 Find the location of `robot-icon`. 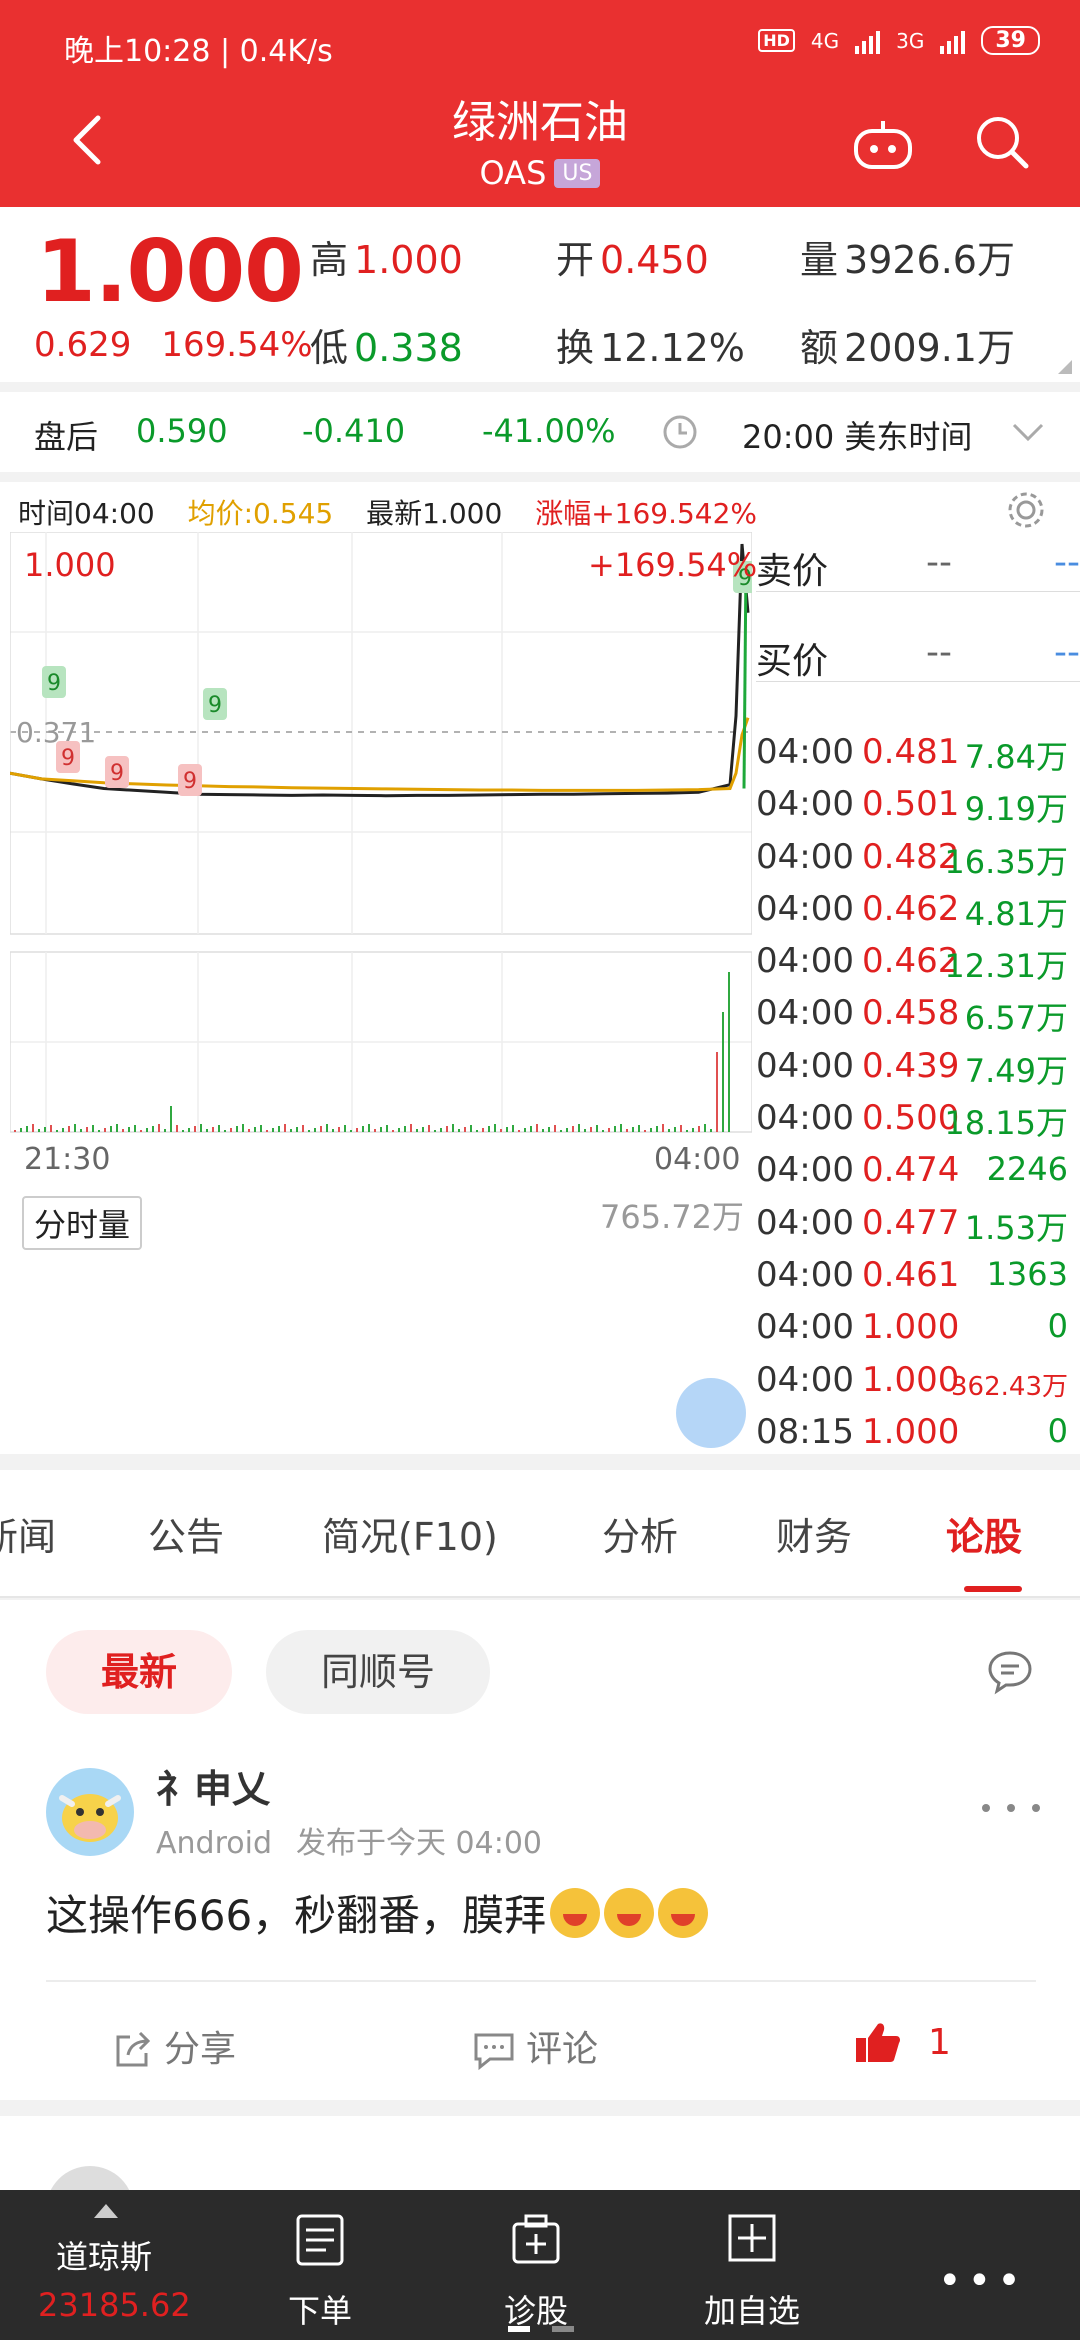

robot-icon is located at coordinates (883, 143).